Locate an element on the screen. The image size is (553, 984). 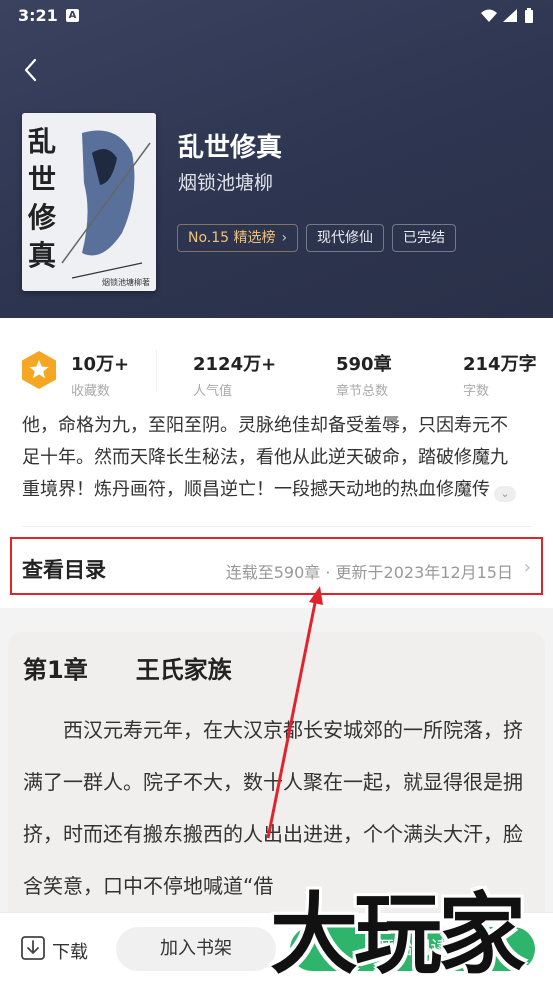
catalog-row: 查看目录 连载至590章 · 更新于2023年12月15日 › is located at coordinates (276, 566).